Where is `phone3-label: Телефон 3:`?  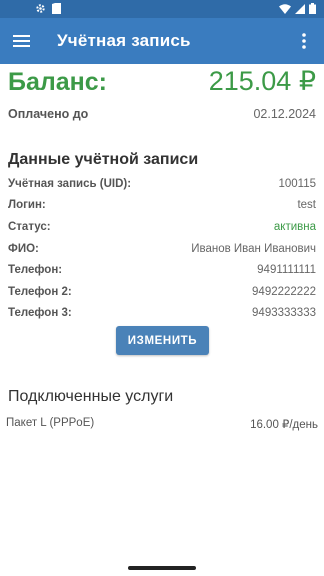 phone3-label: Телефон 3: is located at coordinates (40, 313).